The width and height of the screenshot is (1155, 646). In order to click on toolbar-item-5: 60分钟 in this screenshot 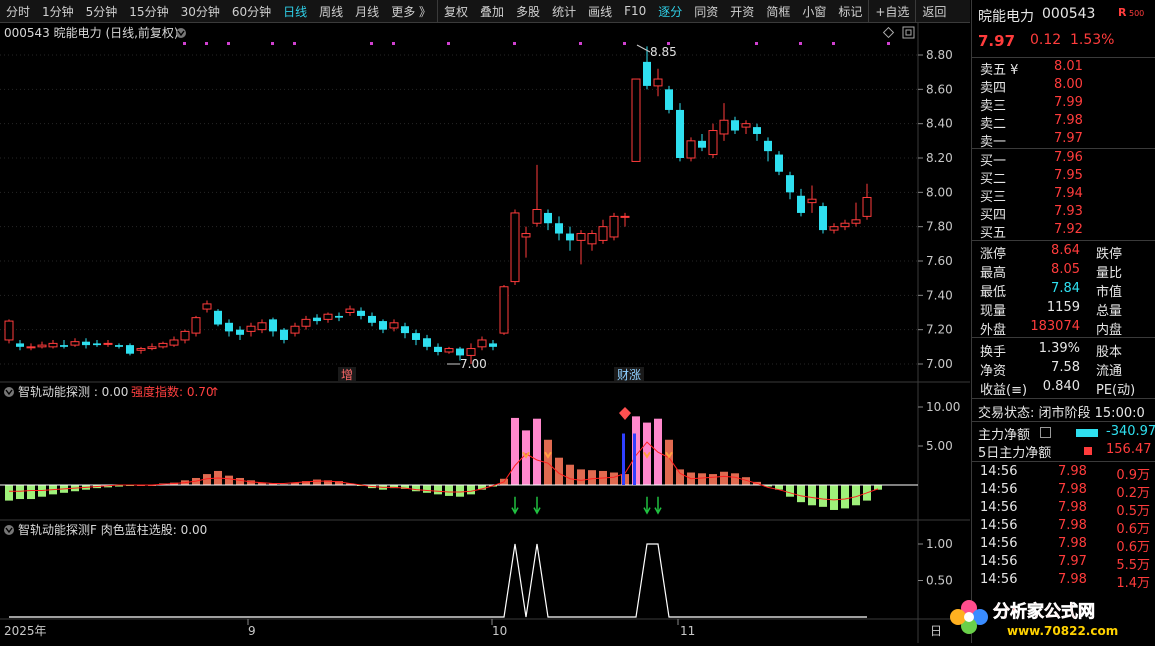, I will do `click(251, 11)`.